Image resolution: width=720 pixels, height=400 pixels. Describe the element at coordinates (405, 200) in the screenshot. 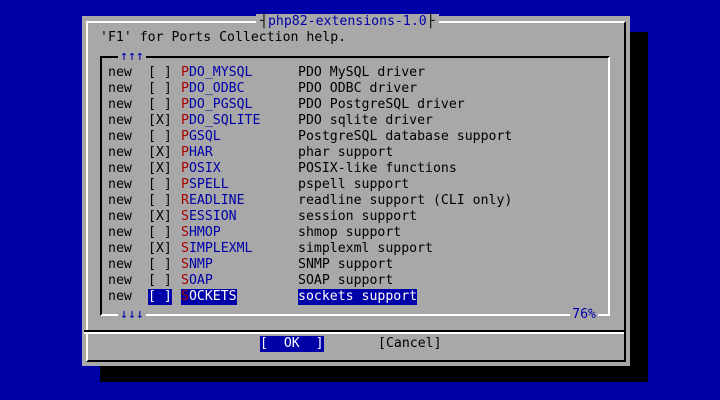

I see `item-description: readline support (CLI only)` at that location.